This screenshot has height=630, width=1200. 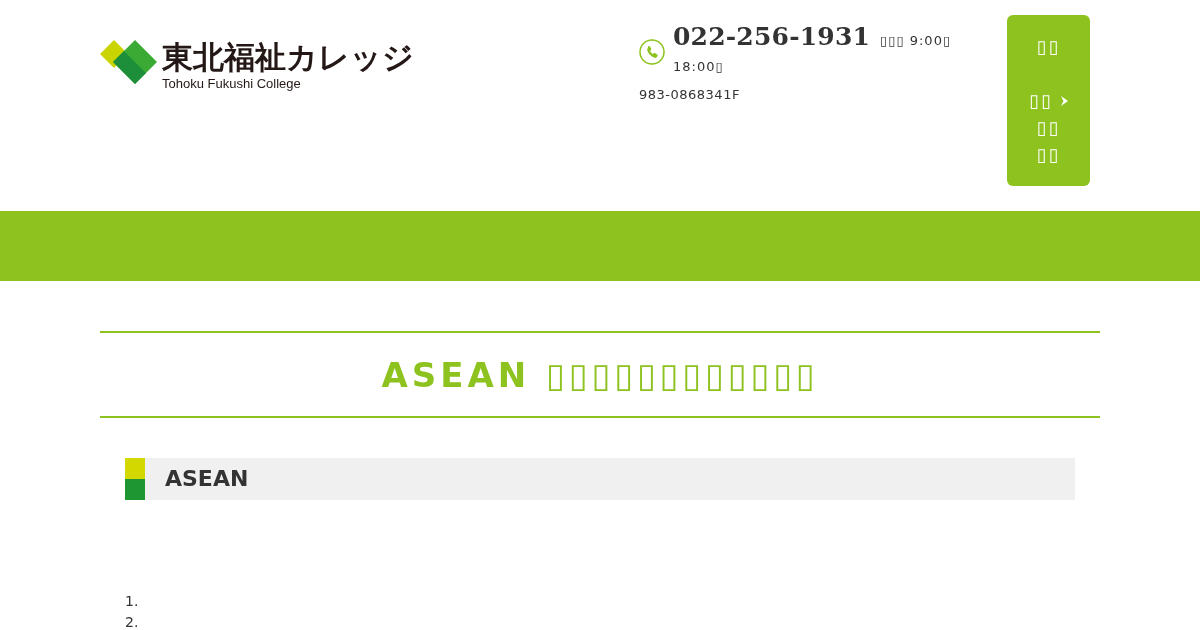 I want to click on heading-marker-icon, so click(x=135, y=479).